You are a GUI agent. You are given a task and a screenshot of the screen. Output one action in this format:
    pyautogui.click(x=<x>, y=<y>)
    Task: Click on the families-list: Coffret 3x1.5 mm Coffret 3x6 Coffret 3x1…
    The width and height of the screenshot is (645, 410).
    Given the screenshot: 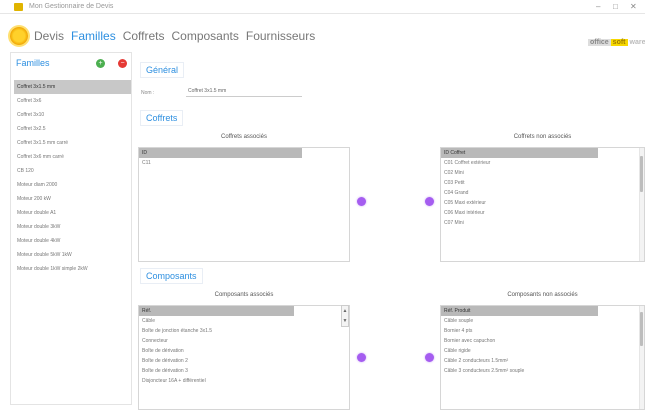 What is the action you would take?
    pyautogui.click(x=72, y=178)
    